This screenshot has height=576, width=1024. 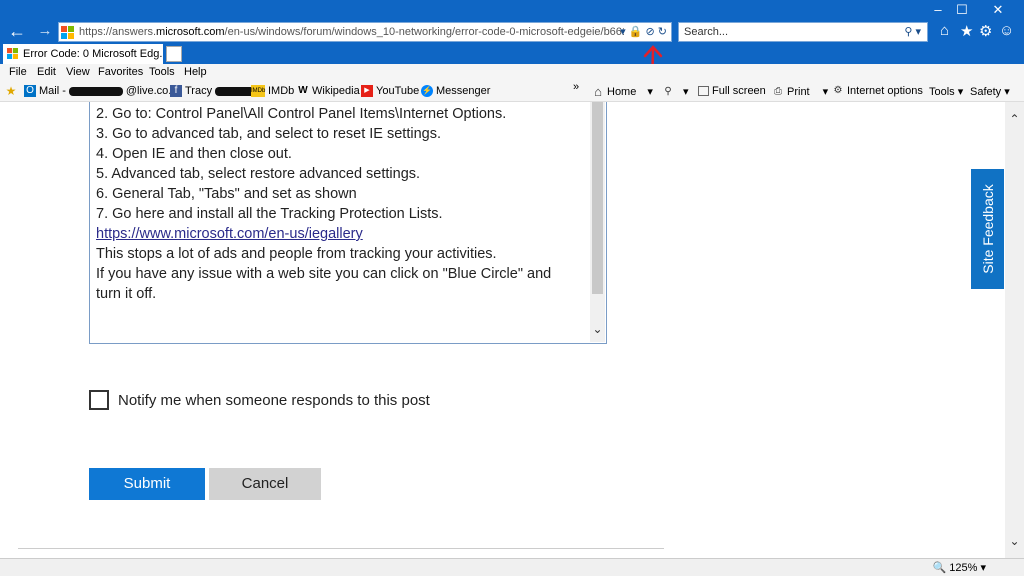 What do you see at coordinates (675, 92) in the screenshot?
I see `cmd-zoom: ⚲ ▾` at bounding box center [675, 92].